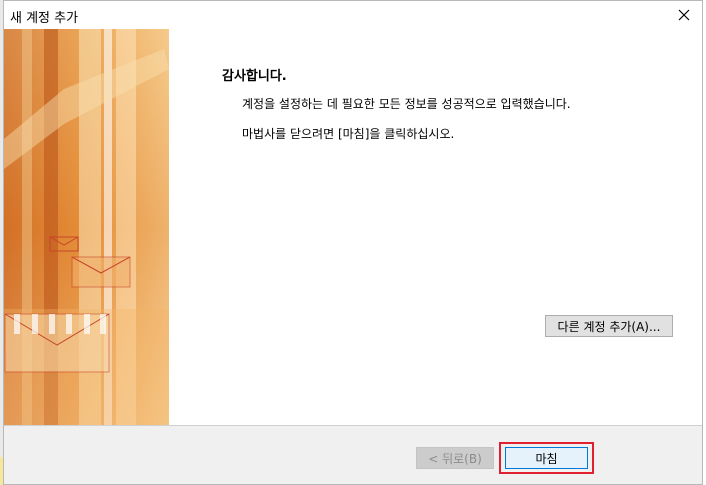 This screenshot has width=706, height=485. Describe the element at coordinates (353, 15) in the screenshot. I see `title-bar: 새 계정 추가` at that location.